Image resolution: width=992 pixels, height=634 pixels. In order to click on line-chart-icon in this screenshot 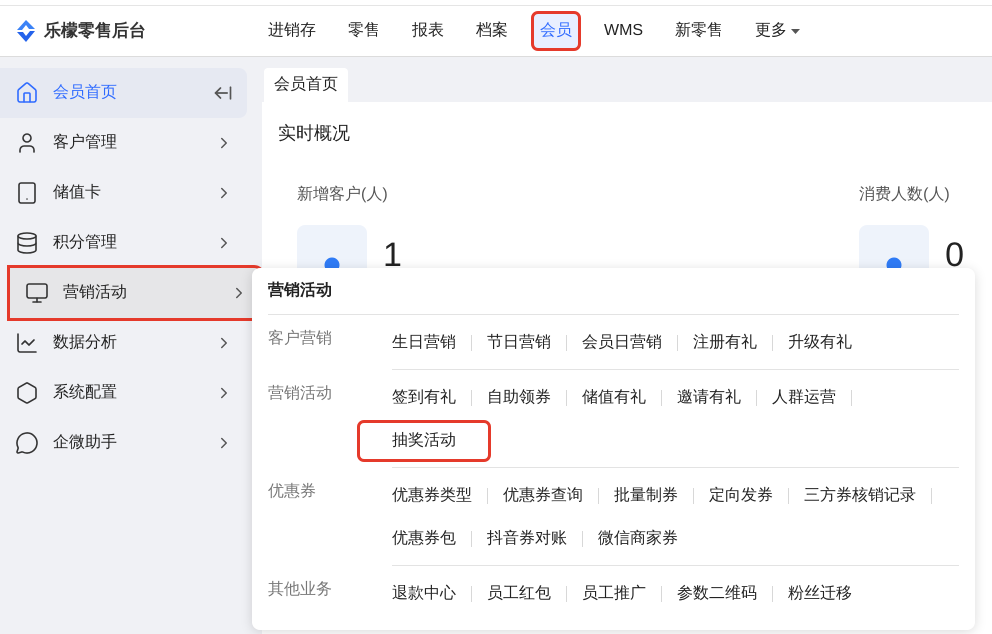, I will do `click(27, 343)`.